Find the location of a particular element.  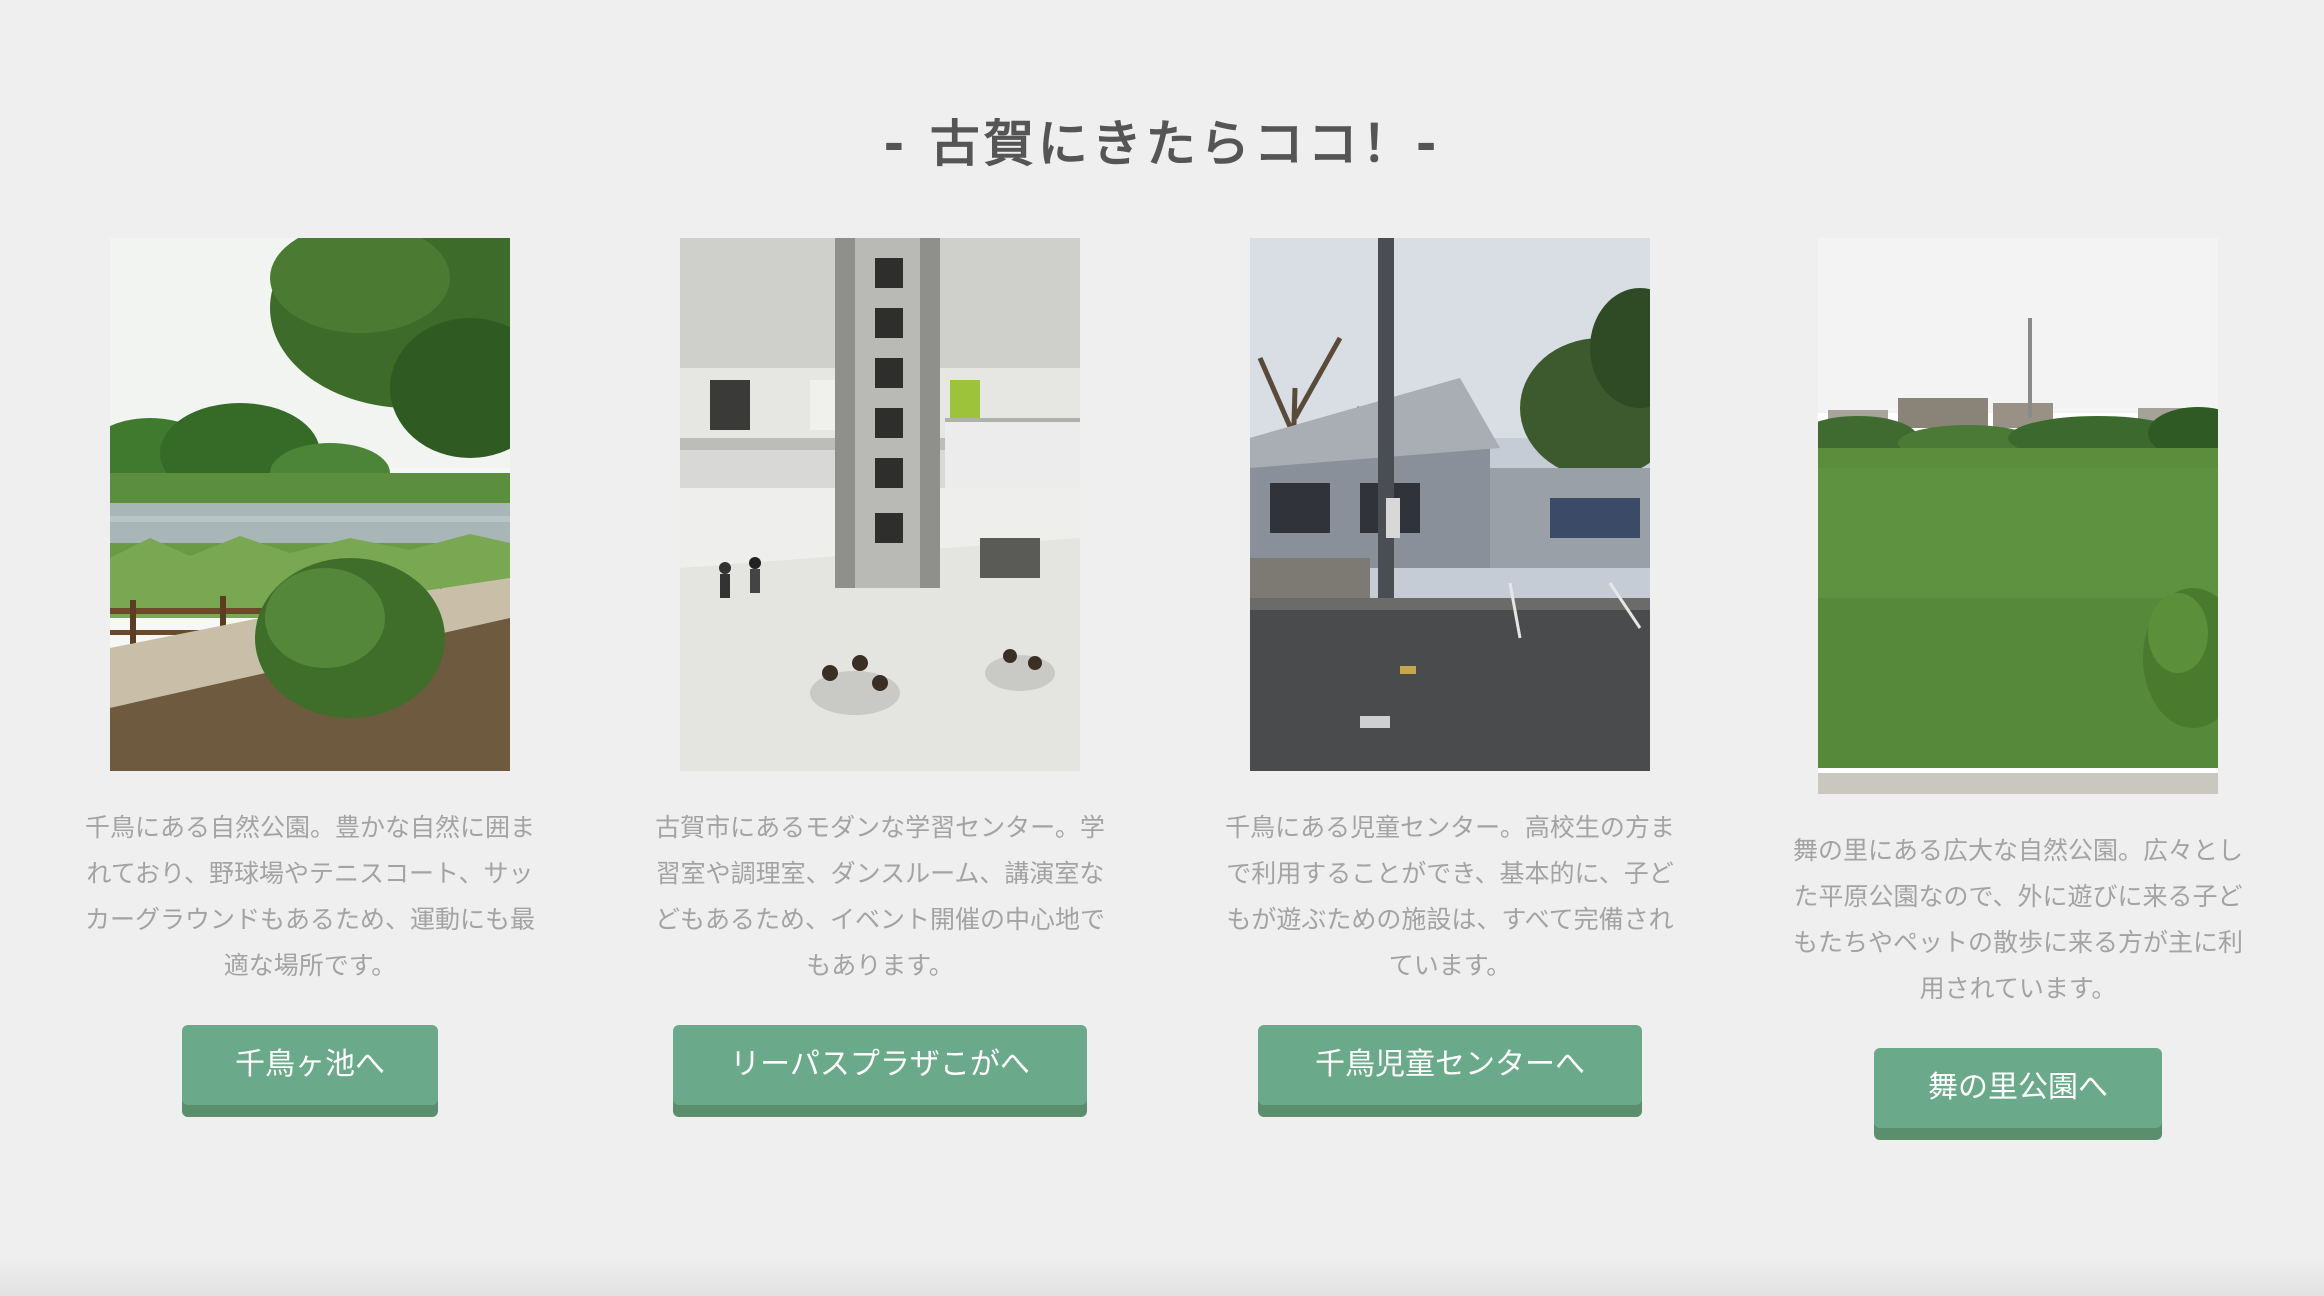

childrens-center-button: 千鳥児童センターへ is located at coordinates (1450, 1065).